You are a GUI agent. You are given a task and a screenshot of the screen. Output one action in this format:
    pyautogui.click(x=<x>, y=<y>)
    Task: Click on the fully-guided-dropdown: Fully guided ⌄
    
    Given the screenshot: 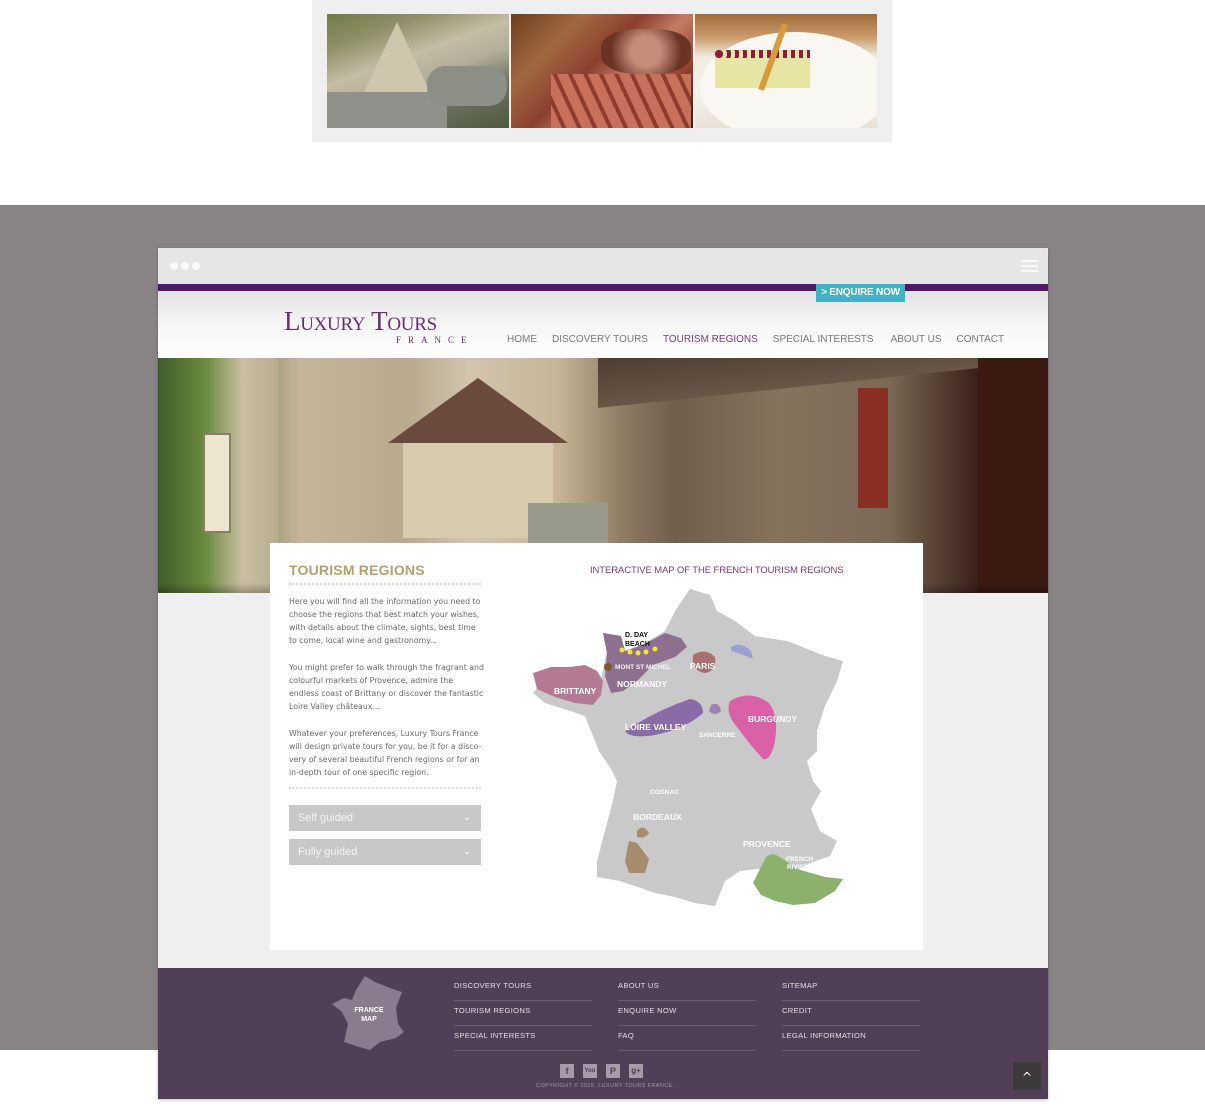 What is the action you would take?
    pyautogui.click(x=385, y=852)
    